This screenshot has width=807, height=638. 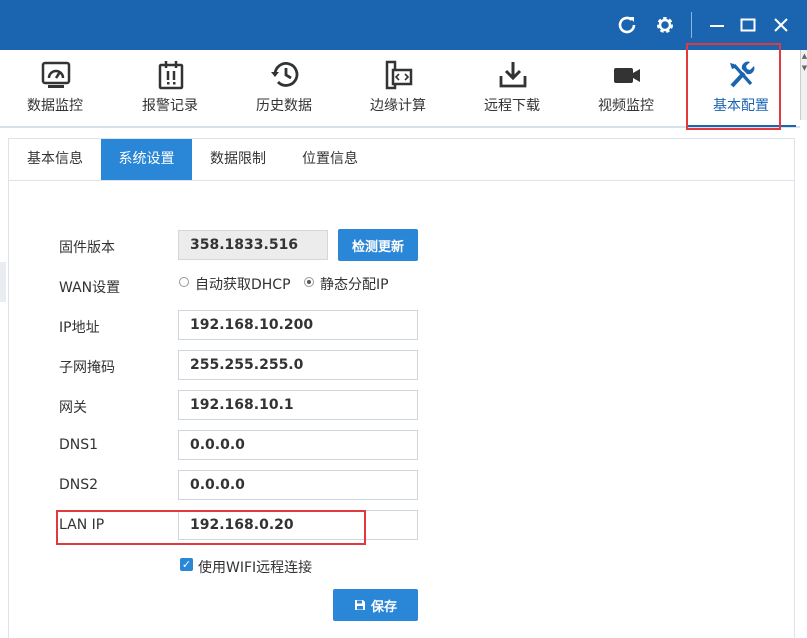 I want to click on firmware-version-field: 358.1833.516, so click(x=253, y=245).